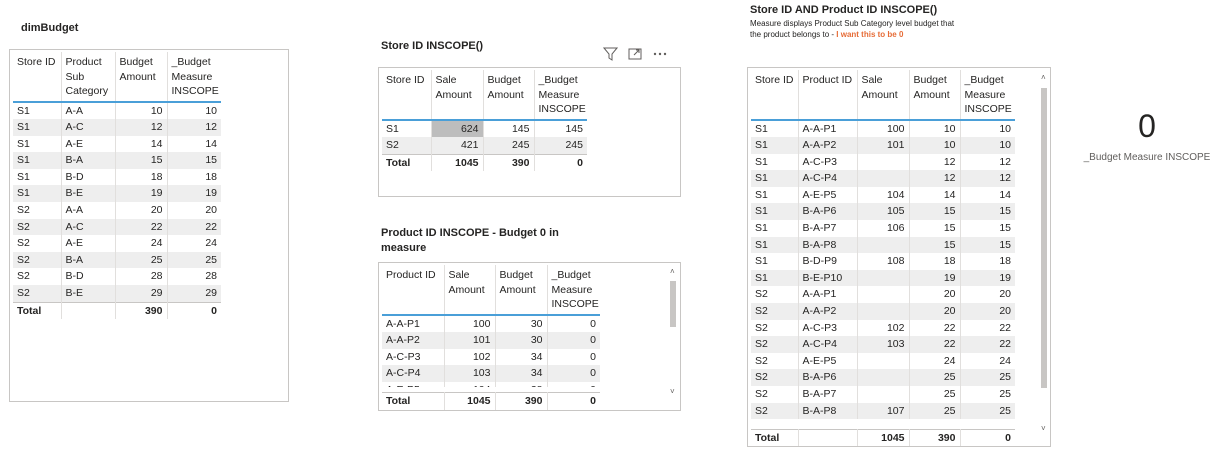  Describe the element at coordinates (117, 243) in the screenshot. I see `table-row: S2 A-E 24 24` at that location.